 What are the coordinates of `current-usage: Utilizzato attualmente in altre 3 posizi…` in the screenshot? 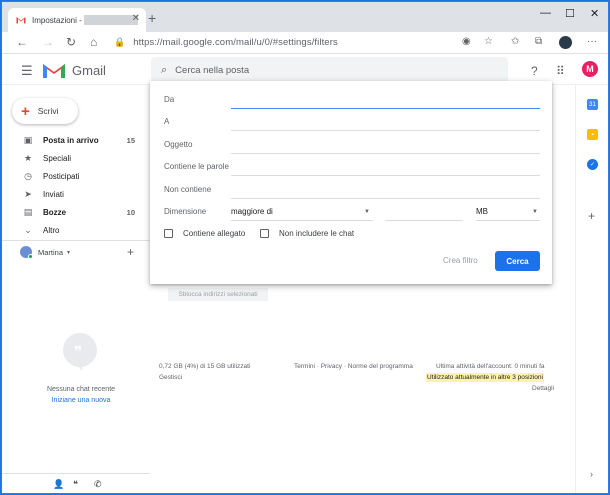 It's located at (485, 377).